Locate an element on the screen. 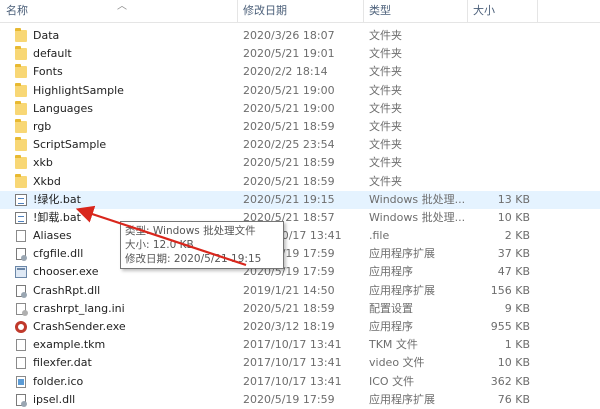 The width and height of the screenshot is (600, 409). file-name: default is located at coordinates (52, 54).